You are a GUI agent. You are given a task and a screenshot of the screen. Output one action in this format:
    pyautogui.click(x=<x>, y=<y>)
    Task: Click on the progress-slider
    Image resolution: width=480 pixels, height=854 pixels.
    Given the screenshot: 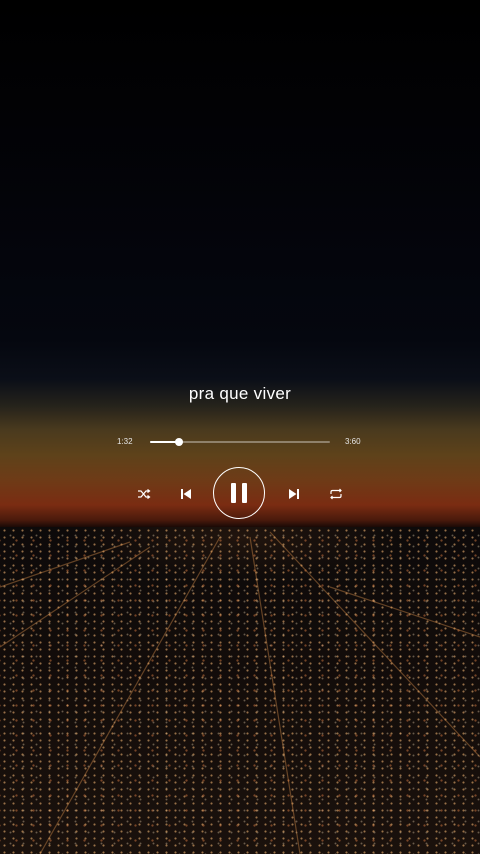 What is the action you would take?
    pyautogui.click(x=240, y=442)
    